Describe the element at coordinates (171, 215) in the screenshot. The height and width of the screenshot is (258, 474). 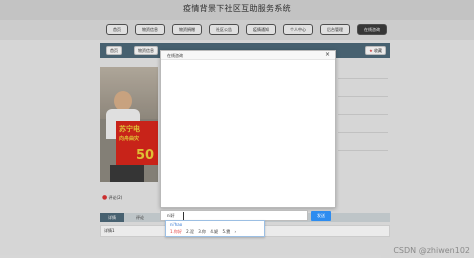
I see `chat-input-value: ni好` at that location.